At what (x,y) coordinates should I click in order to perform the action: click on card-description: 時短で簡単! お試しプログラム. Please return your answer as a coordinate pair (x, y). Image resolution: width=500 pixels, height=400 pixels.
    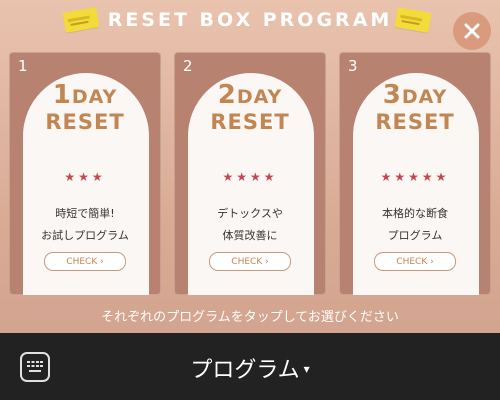
    Looking at the image, I should click on (85, 225).